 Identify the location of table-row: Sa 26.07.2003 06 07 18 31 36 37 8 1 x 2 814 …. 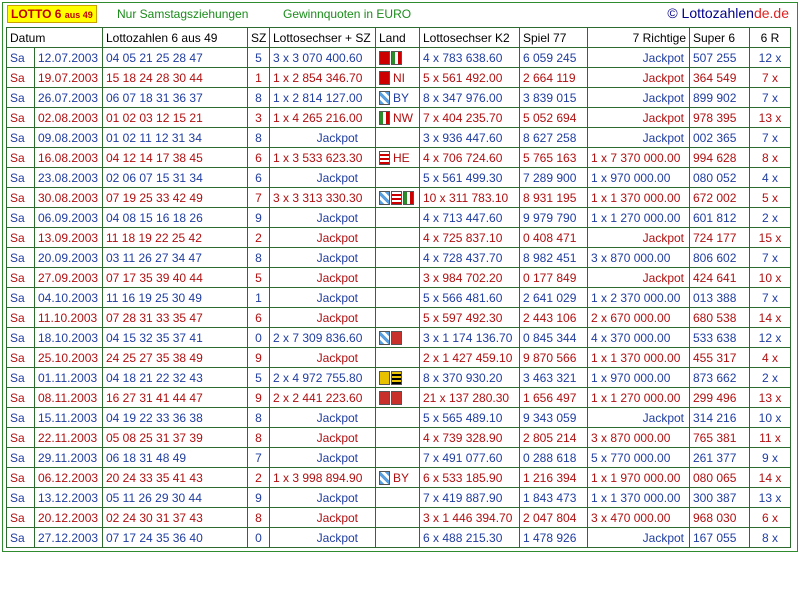
(398, 97).